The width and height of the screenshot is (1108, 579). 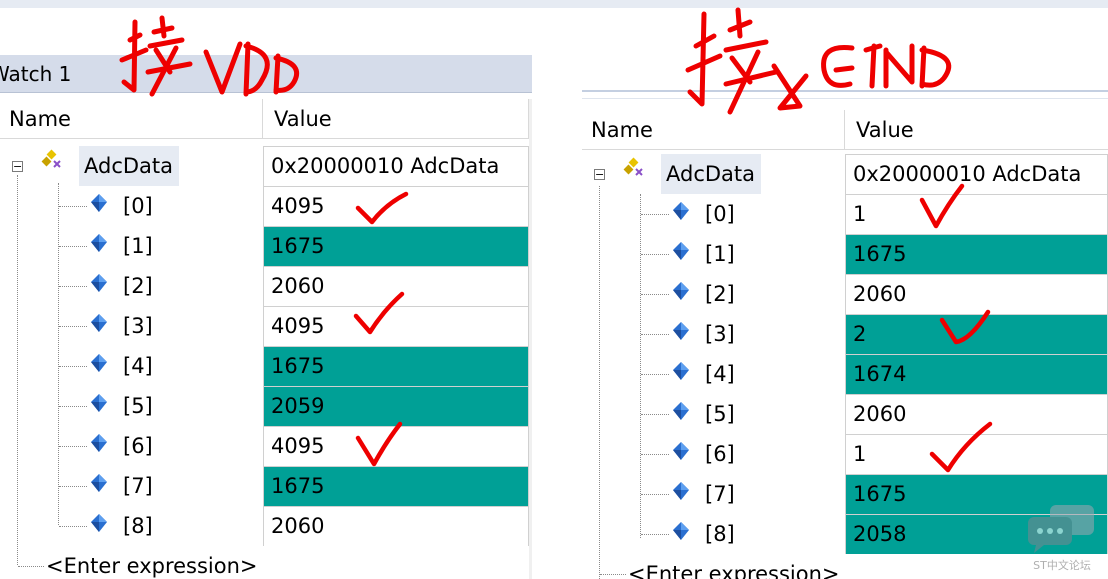 I want to click on watch-window-title: Watch 1, so click(x=266, y=74).